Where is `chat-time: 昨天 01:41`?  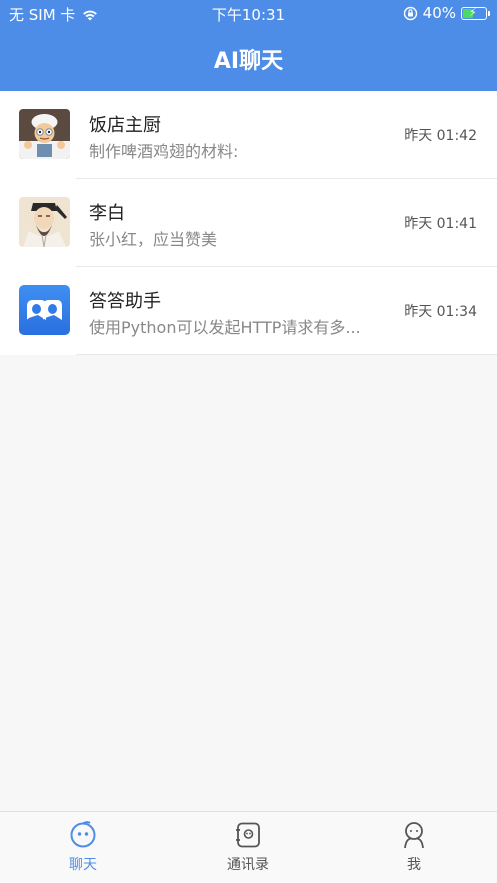
chat-time: 昨天 01:41 is located at coordinates (440, 224).